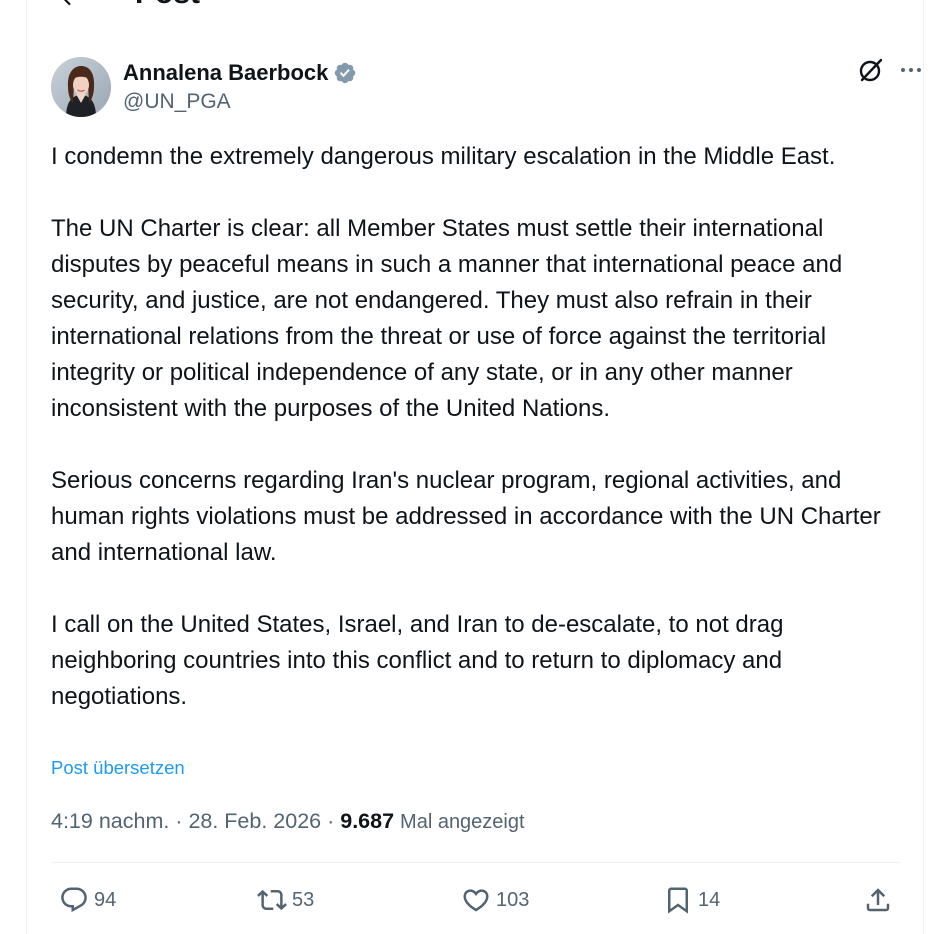 The height and width of the screenshot is (934, 952). I want to click on grok-icon, so click(871, 72).